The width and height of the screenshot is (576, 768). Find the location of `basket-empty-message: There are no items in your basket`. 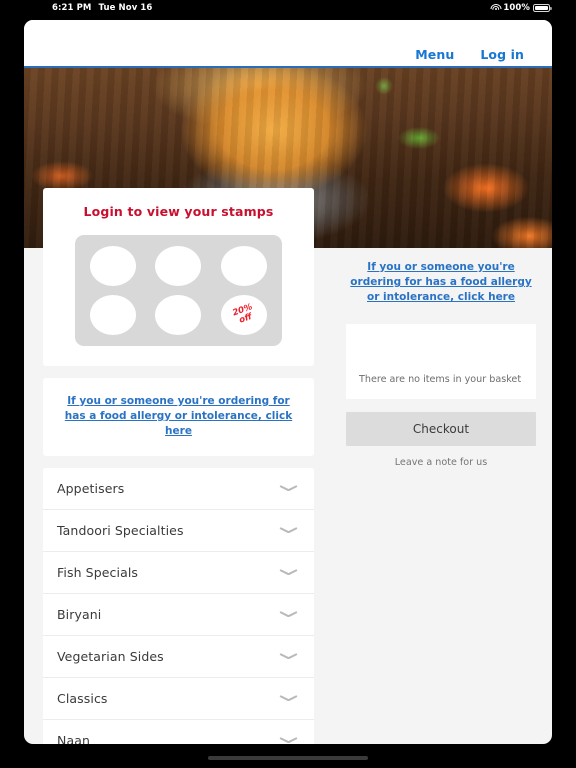

basket-empty-message: There are no items in your basket is located at coordinates (440, 379).